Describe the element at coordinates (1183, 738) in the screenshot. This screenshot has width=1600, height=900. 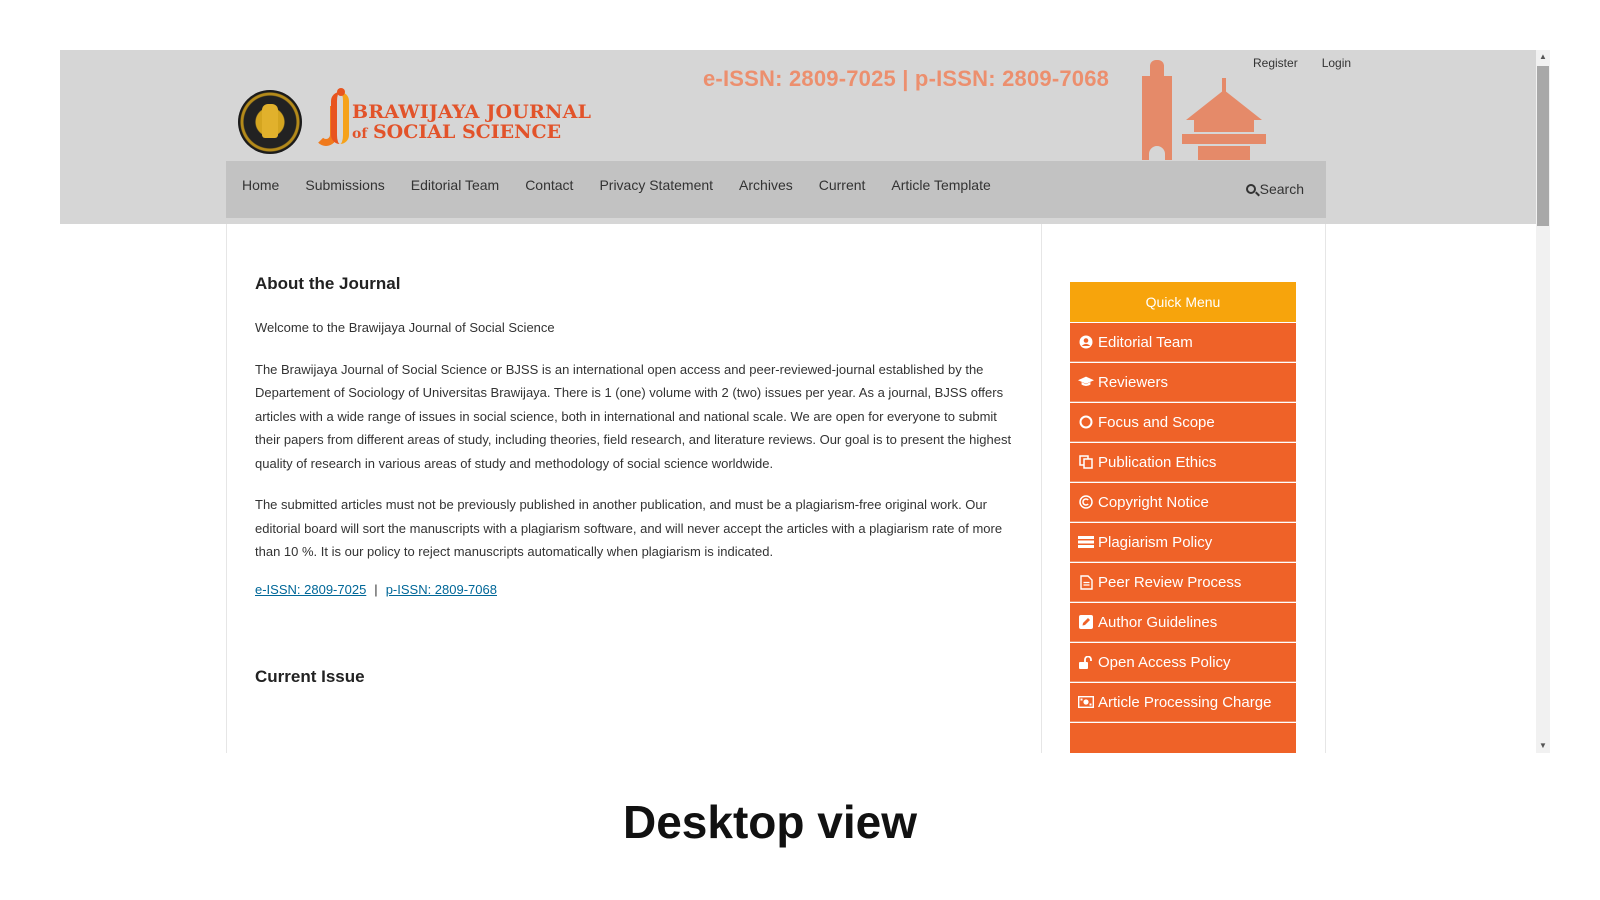
I see `quick-menu-more-item` at that location.